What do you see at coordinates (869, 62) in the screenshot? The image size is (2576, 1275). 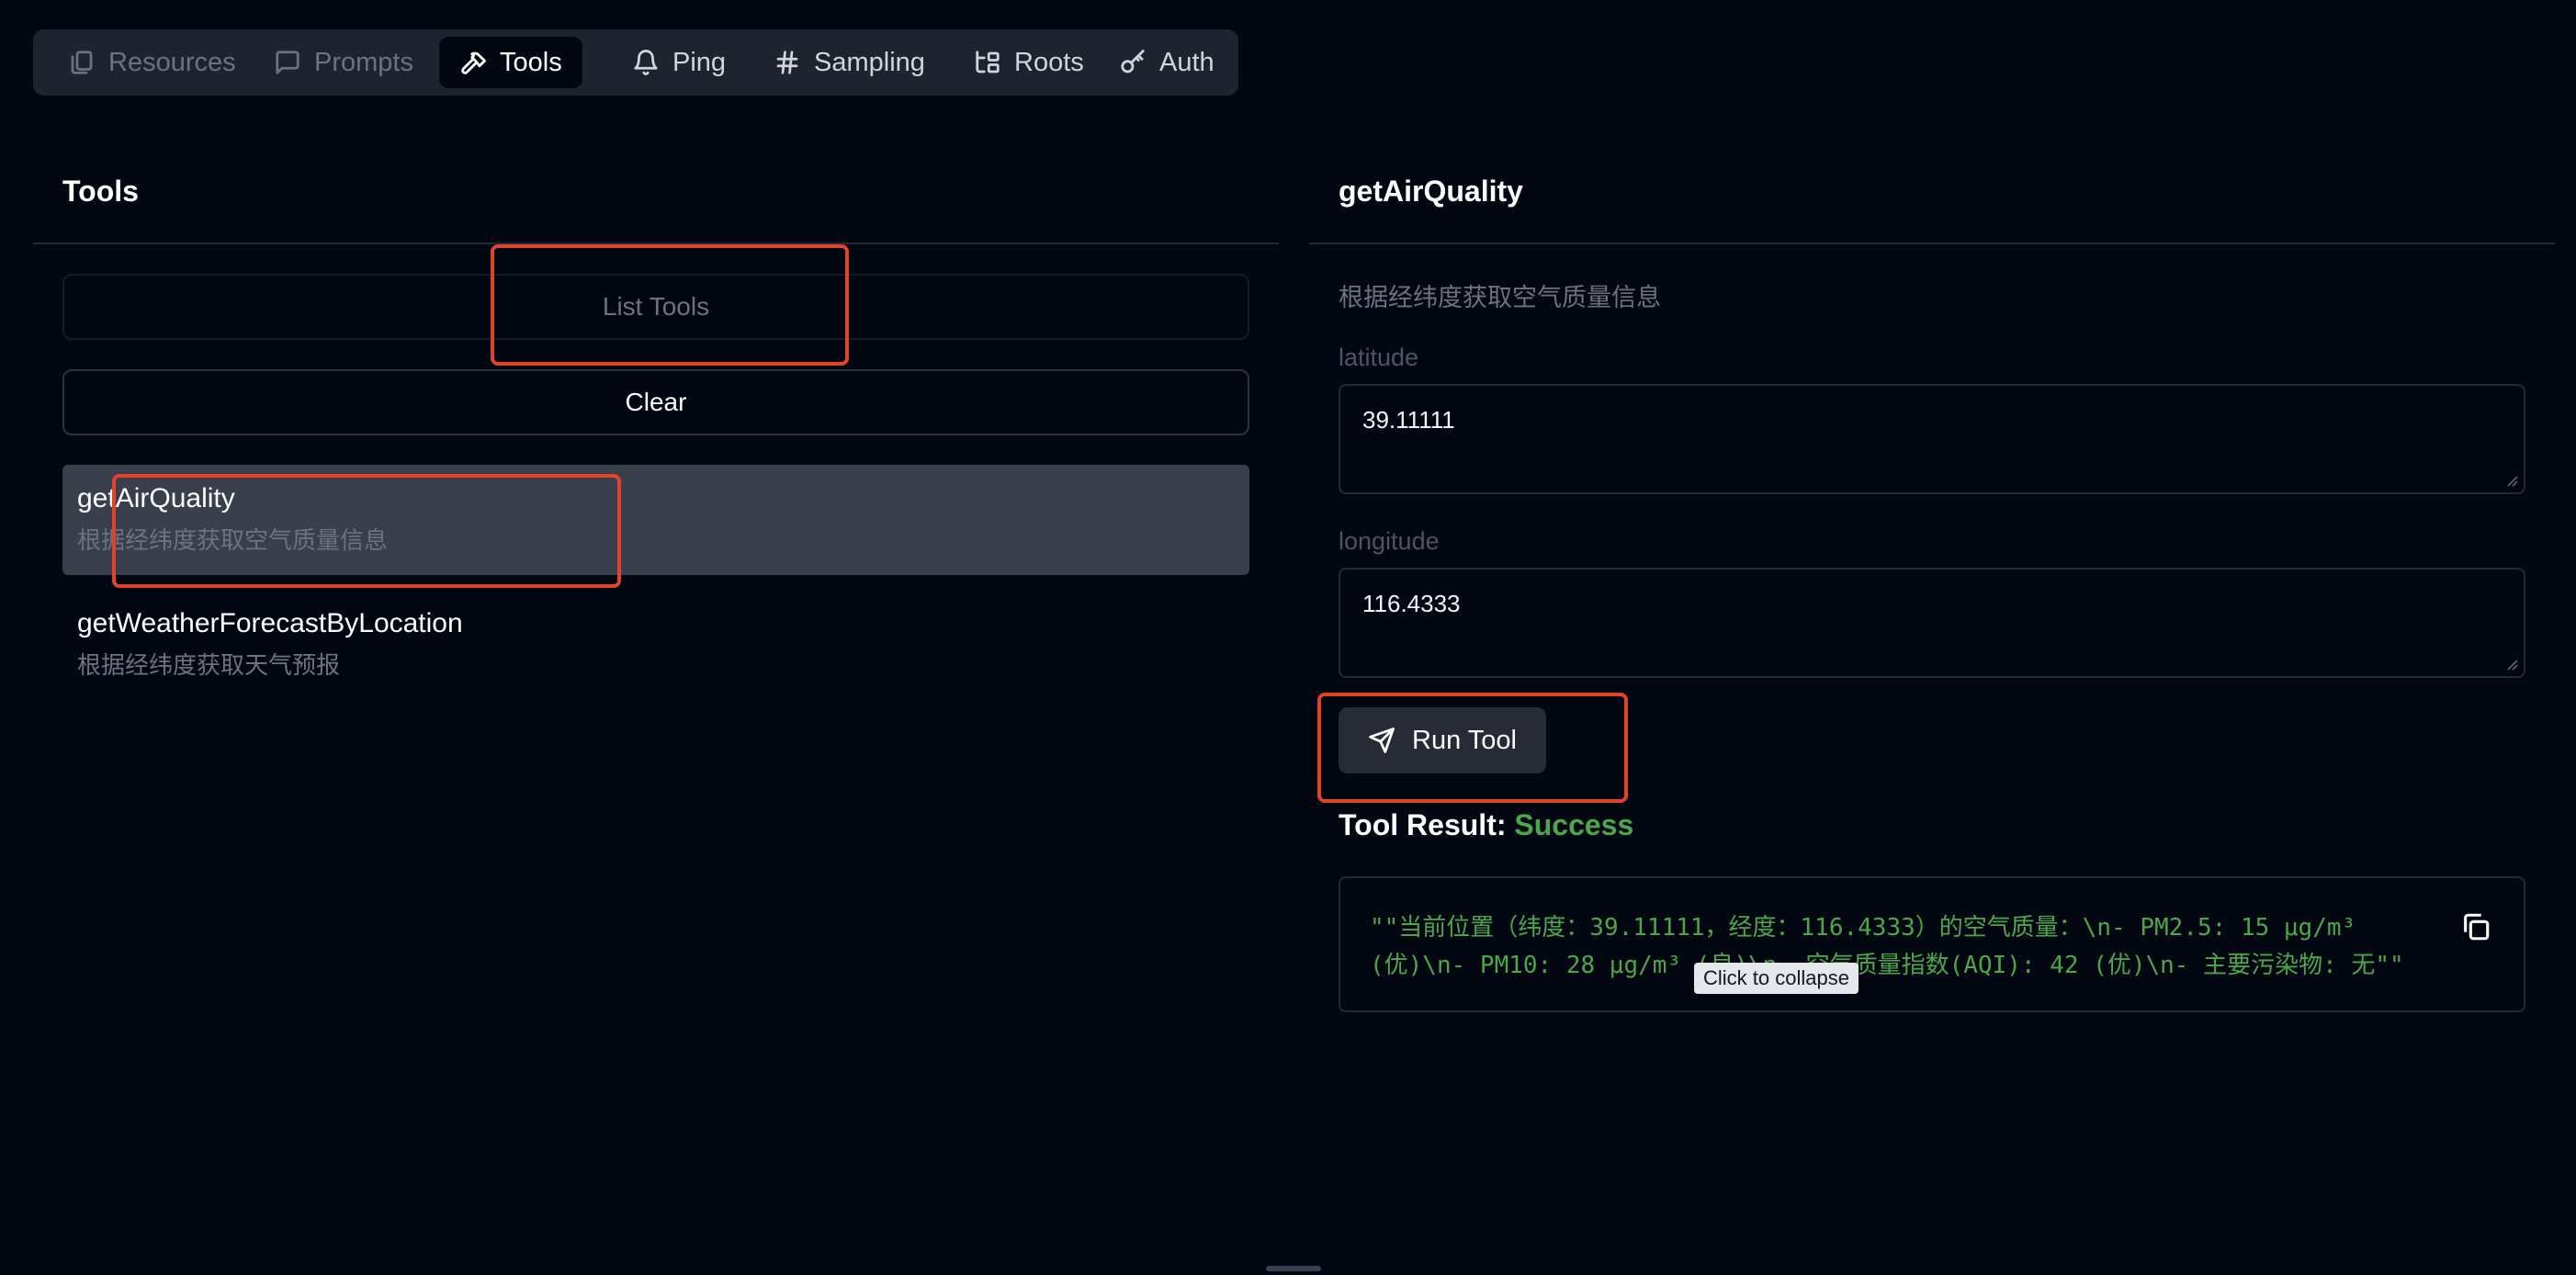 I see `tab-label: Sampling` at bounding box center [869, 62].